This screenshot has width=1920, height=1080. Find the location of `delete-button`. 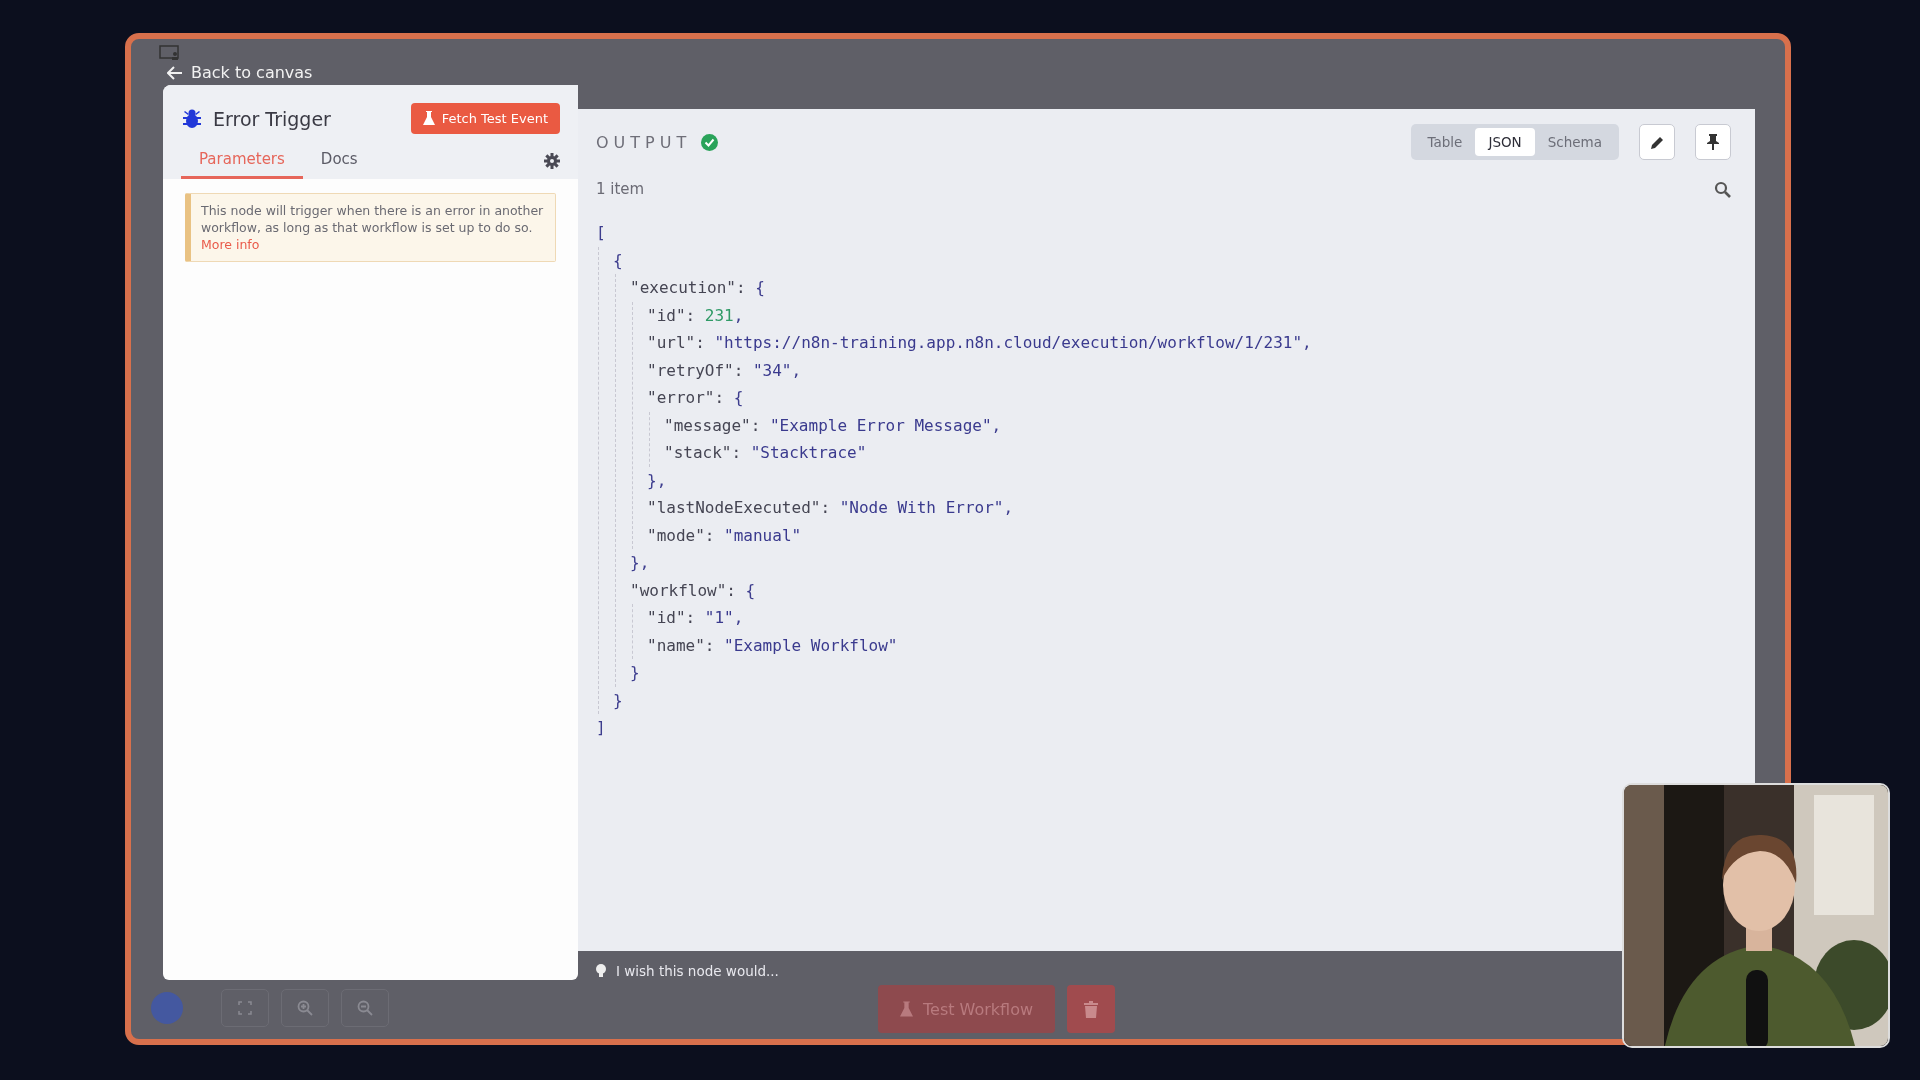

delete-button is located at coordinates (1091, 1009).